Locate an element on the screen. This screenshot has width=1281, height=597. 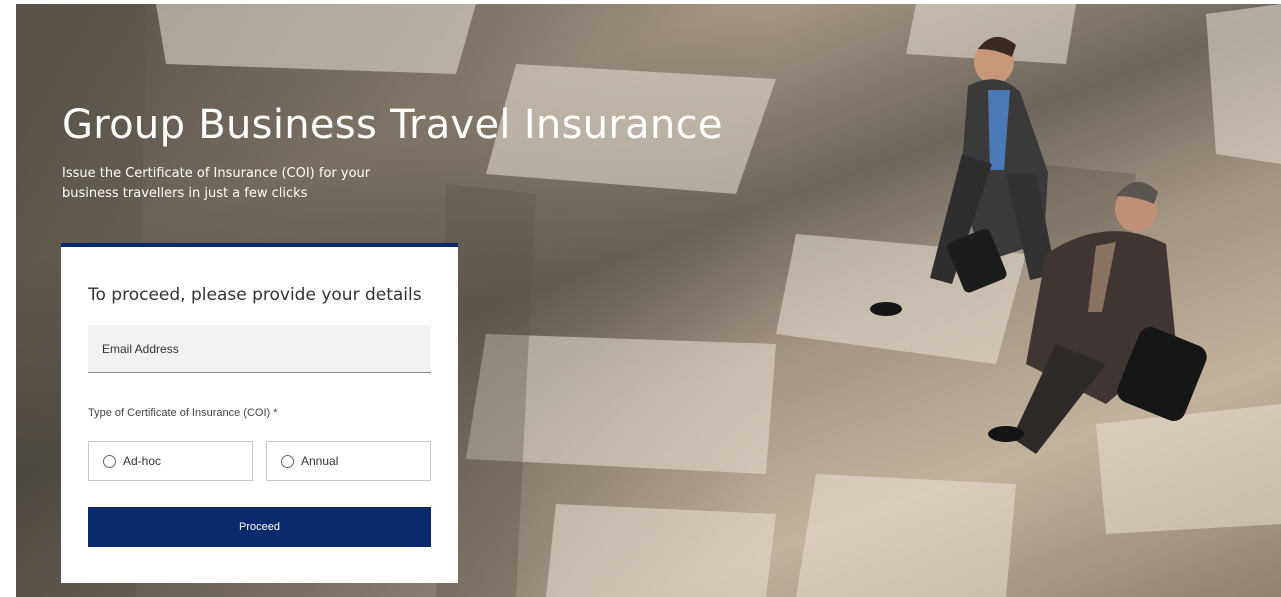
proceed-button: Proceed is located at coordinates (259, 527).